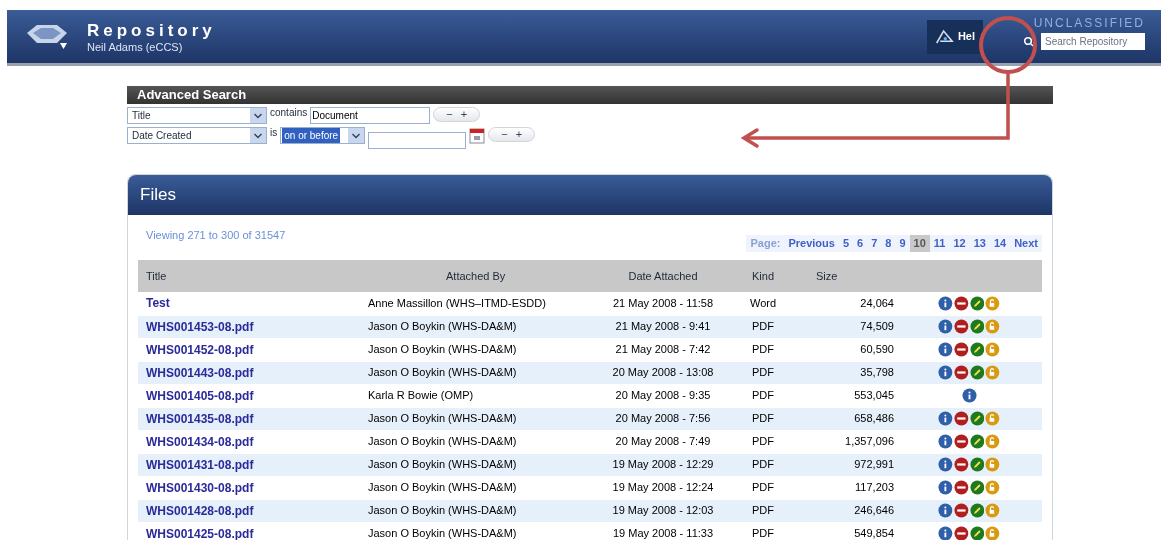  Describe the element at coordinates (200, 510) in the screenshot. I see `file-link: WHS001428-08.pdf` at that location.